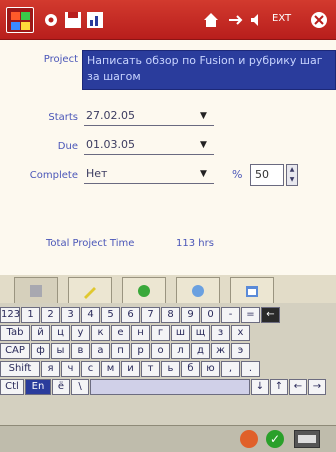 This screenshot has height=452, width=336. I want to click on bottom-bar: ✓, so click(168, 438).